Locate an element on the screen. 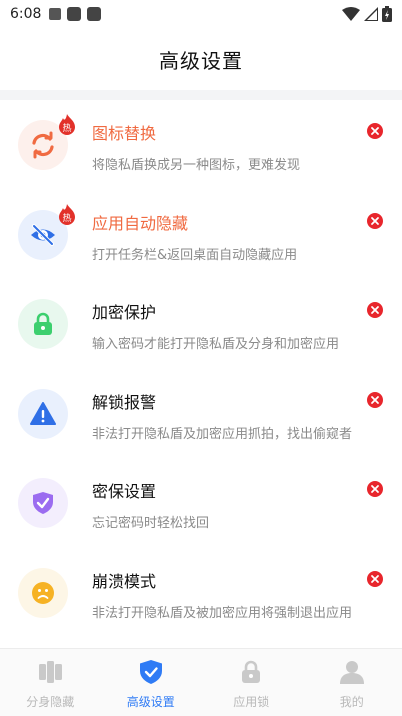  page-title: 高级设置 is located at coordinates (201, 60).